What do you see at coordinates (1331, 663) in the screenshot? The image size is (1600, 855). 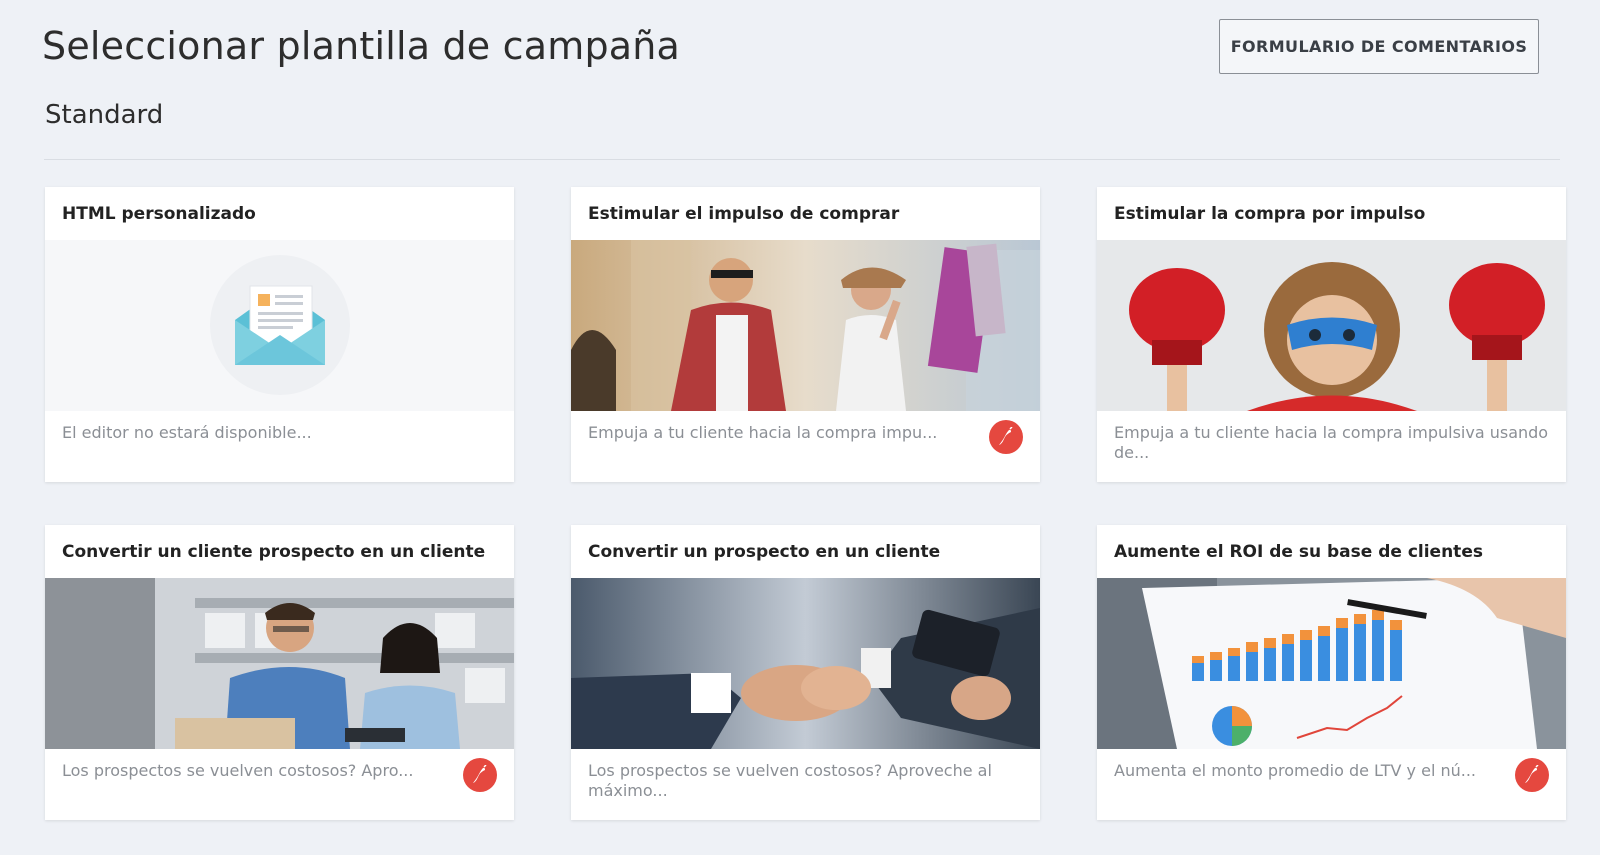 I see `charts-report-photo` at bounding box center [1331, 663].